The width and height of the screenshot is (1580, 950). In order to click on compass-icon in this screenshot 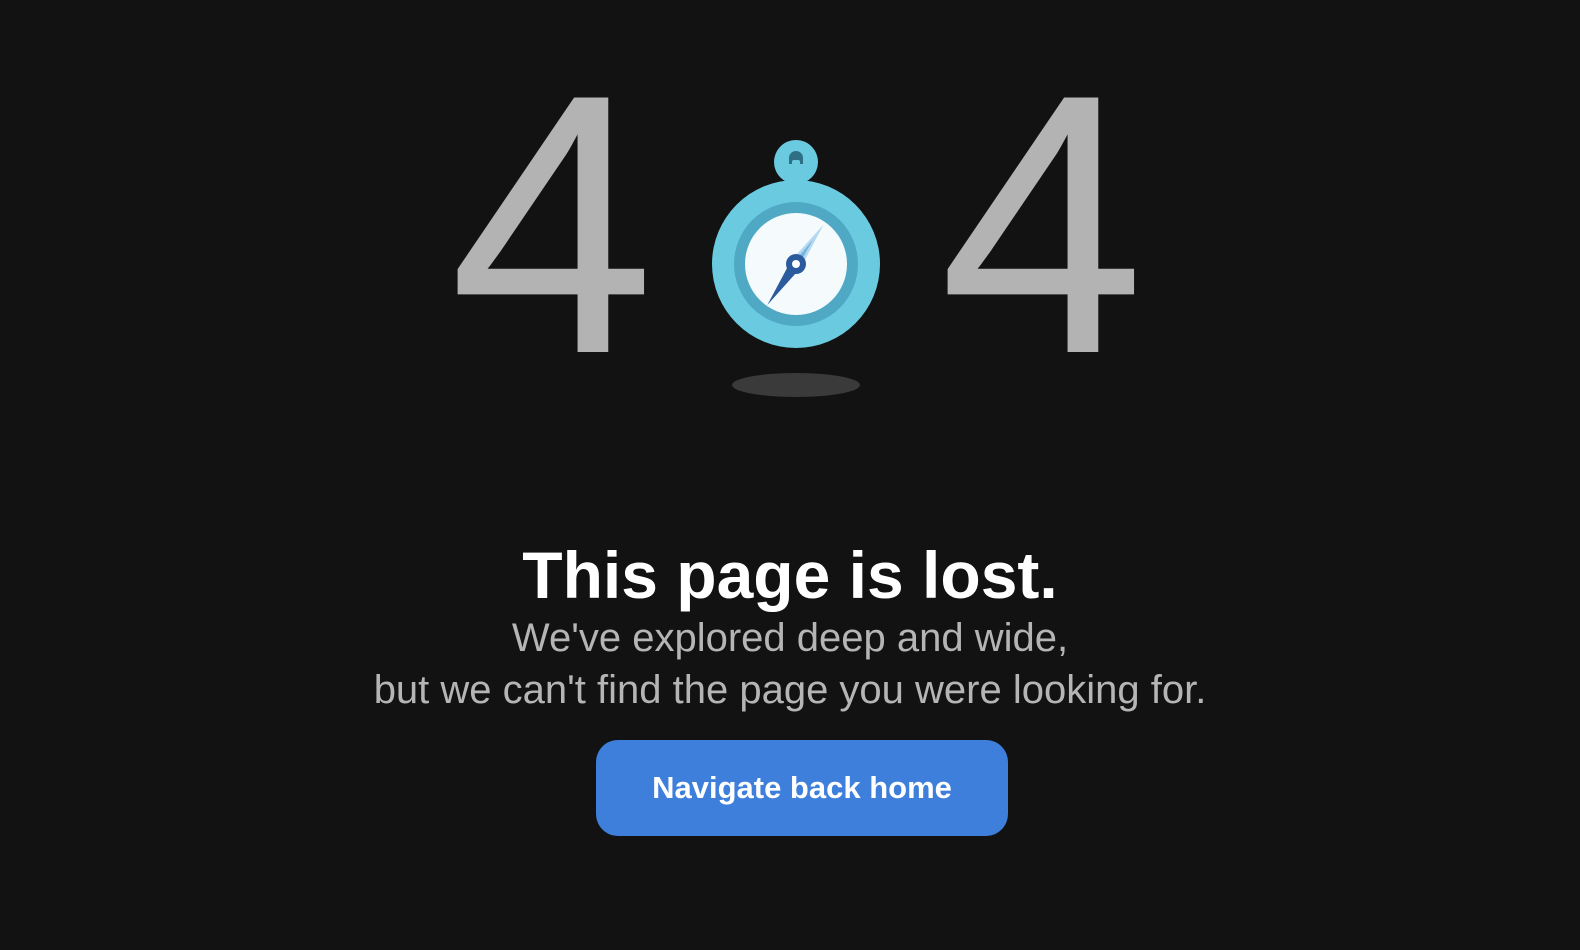, I will do `click(801, 271)`.